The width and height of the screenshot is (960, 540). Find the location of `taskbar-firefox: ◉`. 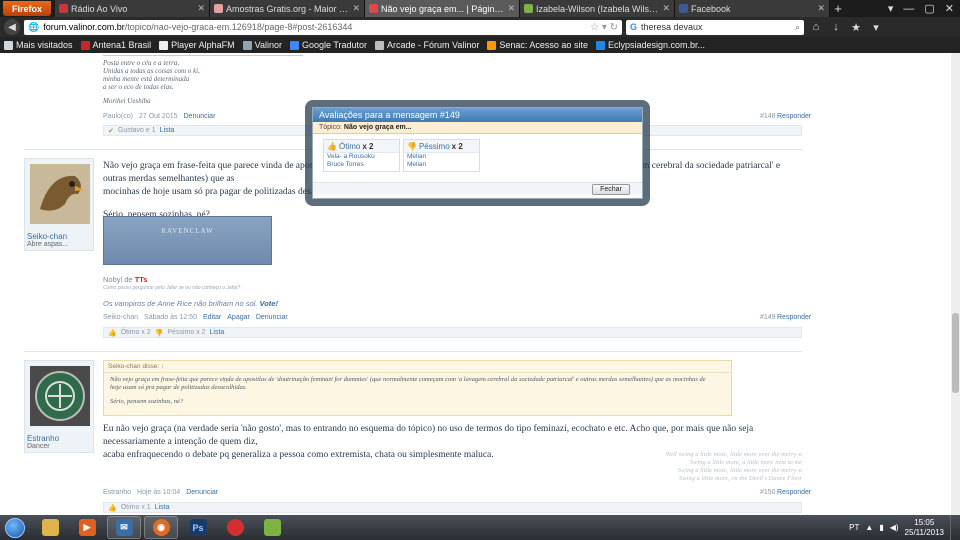

taskbar-firefox: ◉ is located at coordinates (161, 527).